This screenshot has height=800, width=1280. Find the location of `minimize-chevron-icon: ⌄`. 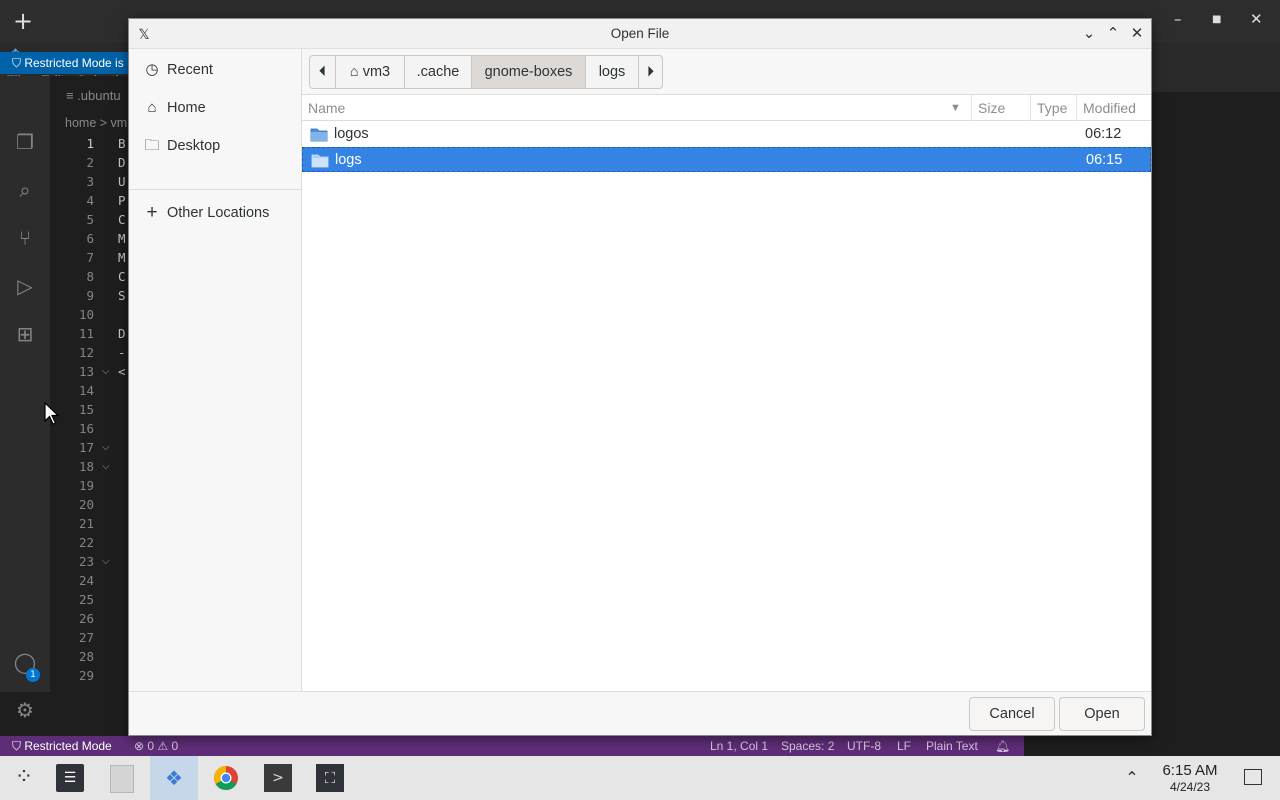

minimize-chevron-icon: ⌄ is located at coordinates (1089, 34).